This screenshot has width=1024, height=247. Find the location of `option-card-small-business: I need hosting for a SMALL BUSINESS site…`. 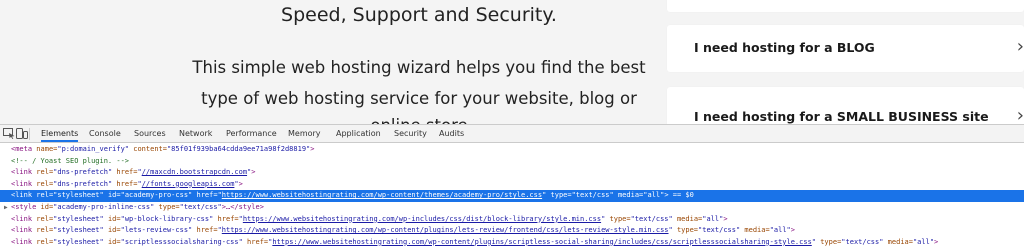

option-card-small-business: I need hosting for a SMALL BUSINESS site… is located at coordinates (845, 105).